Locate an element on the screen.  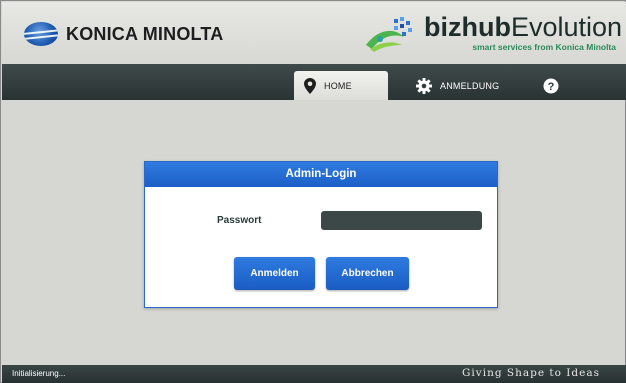
product-name-bold: bizhub is located at coordinates (467, 27).